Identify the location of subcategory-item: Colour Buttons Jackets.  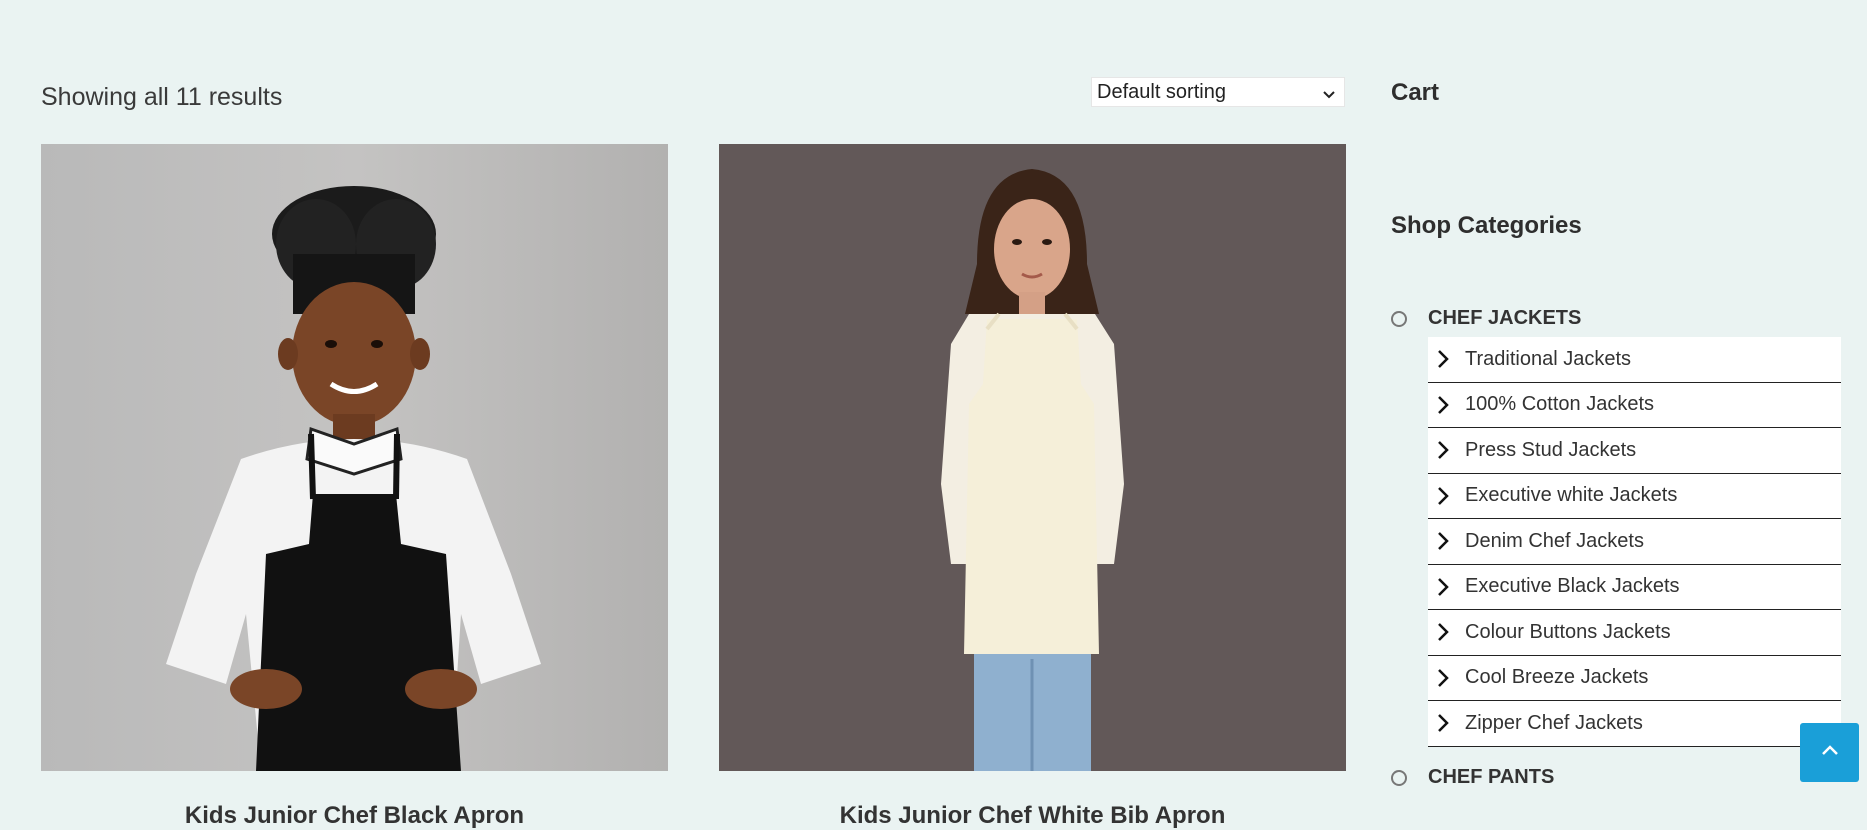
(1634, 633).